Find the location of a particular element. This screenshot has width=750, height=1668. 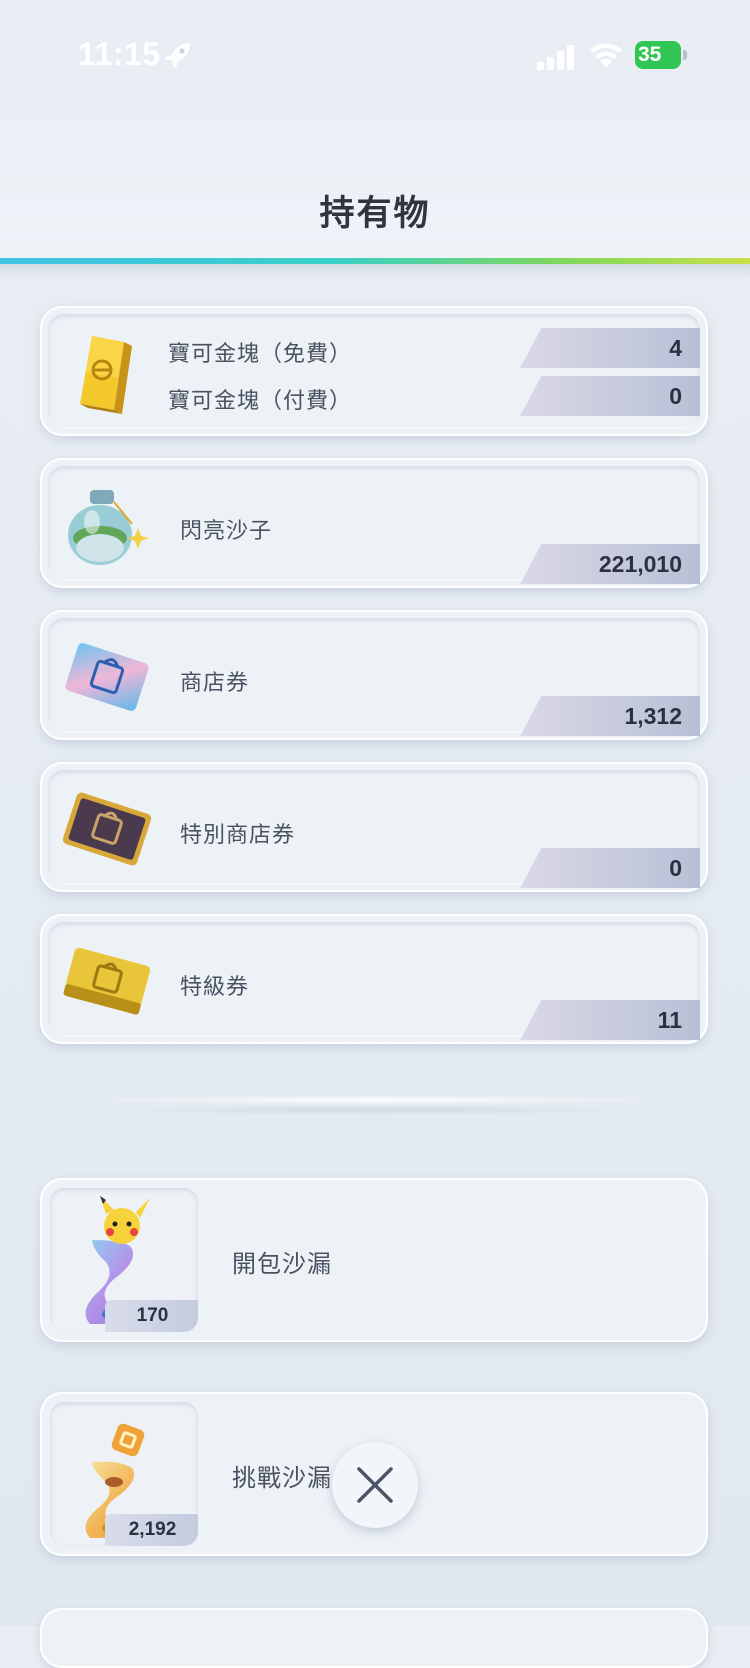

section-divider is located at coordinates (375, 1100).